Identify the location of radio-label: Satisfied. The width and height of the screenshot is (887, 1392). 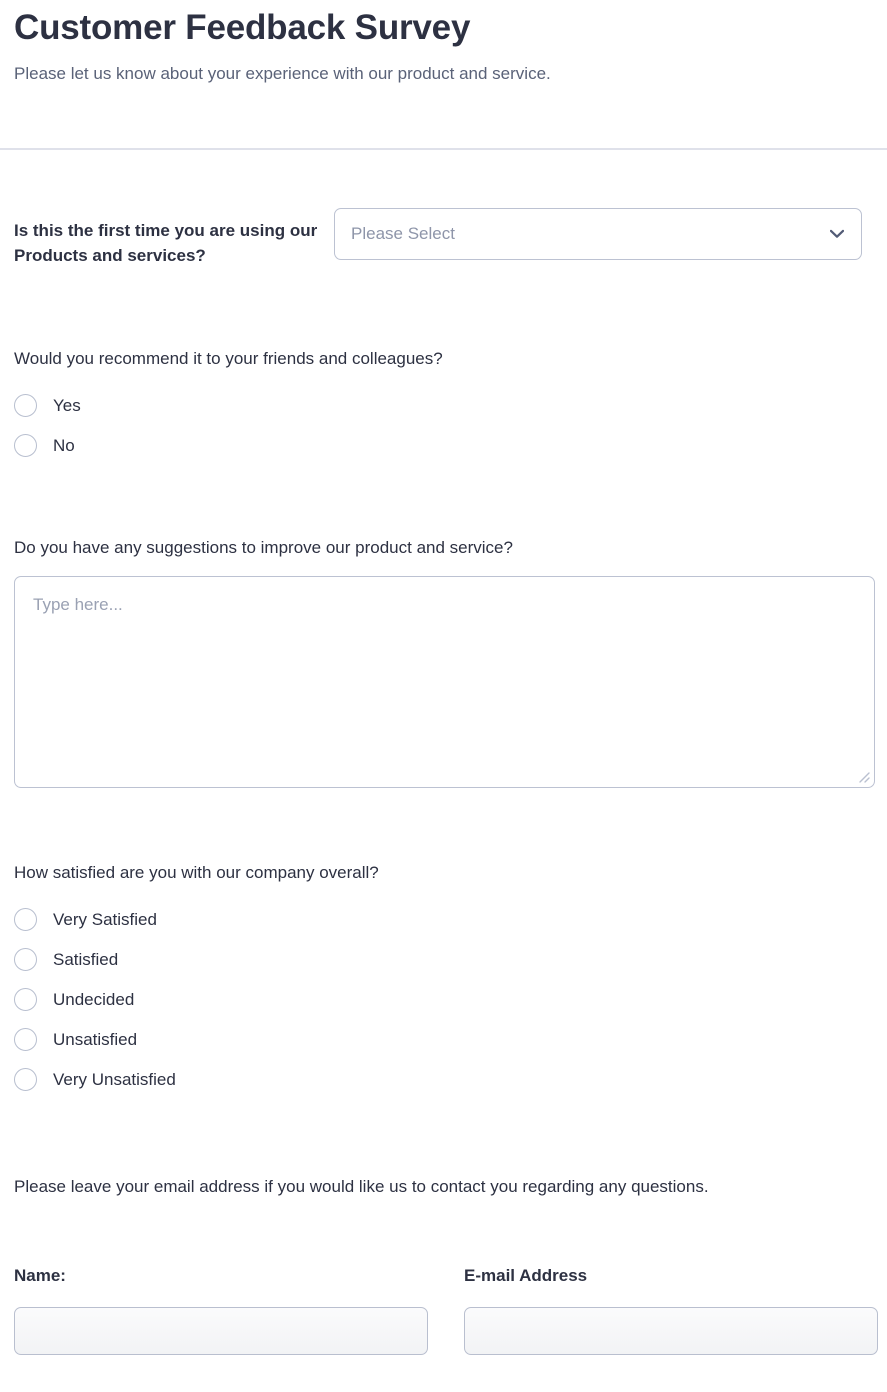
(86, 959).